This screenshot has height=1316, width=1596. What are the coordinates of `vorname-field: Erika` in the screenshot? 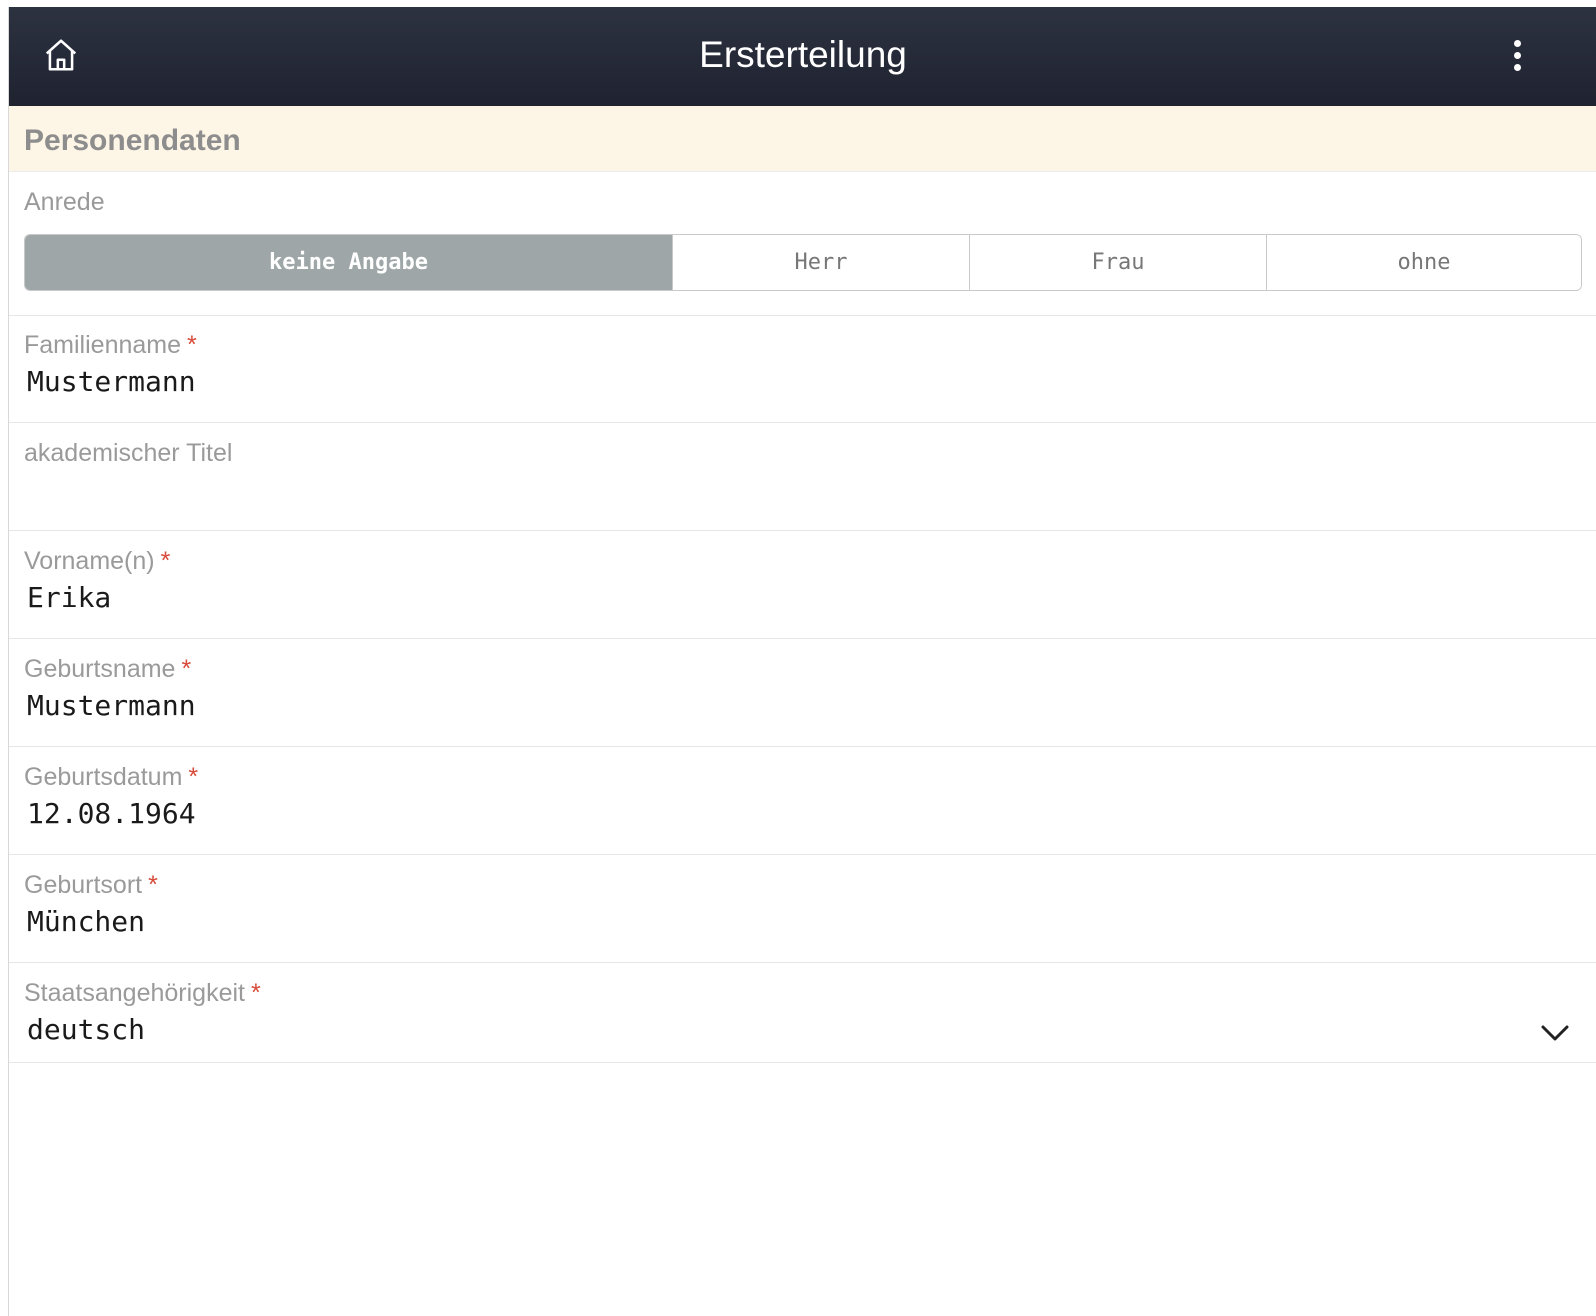 It's located at (727, 597).